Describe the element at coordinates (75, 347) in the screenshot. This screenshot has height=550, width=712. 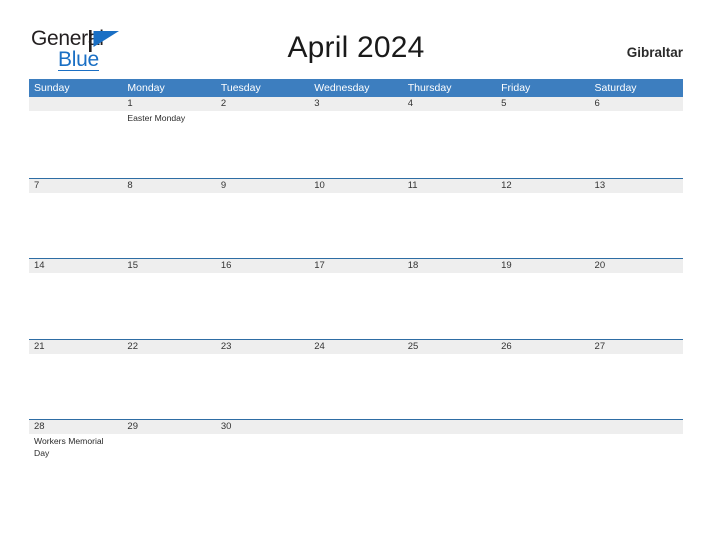
I see `day-number-21: 21` at that location.